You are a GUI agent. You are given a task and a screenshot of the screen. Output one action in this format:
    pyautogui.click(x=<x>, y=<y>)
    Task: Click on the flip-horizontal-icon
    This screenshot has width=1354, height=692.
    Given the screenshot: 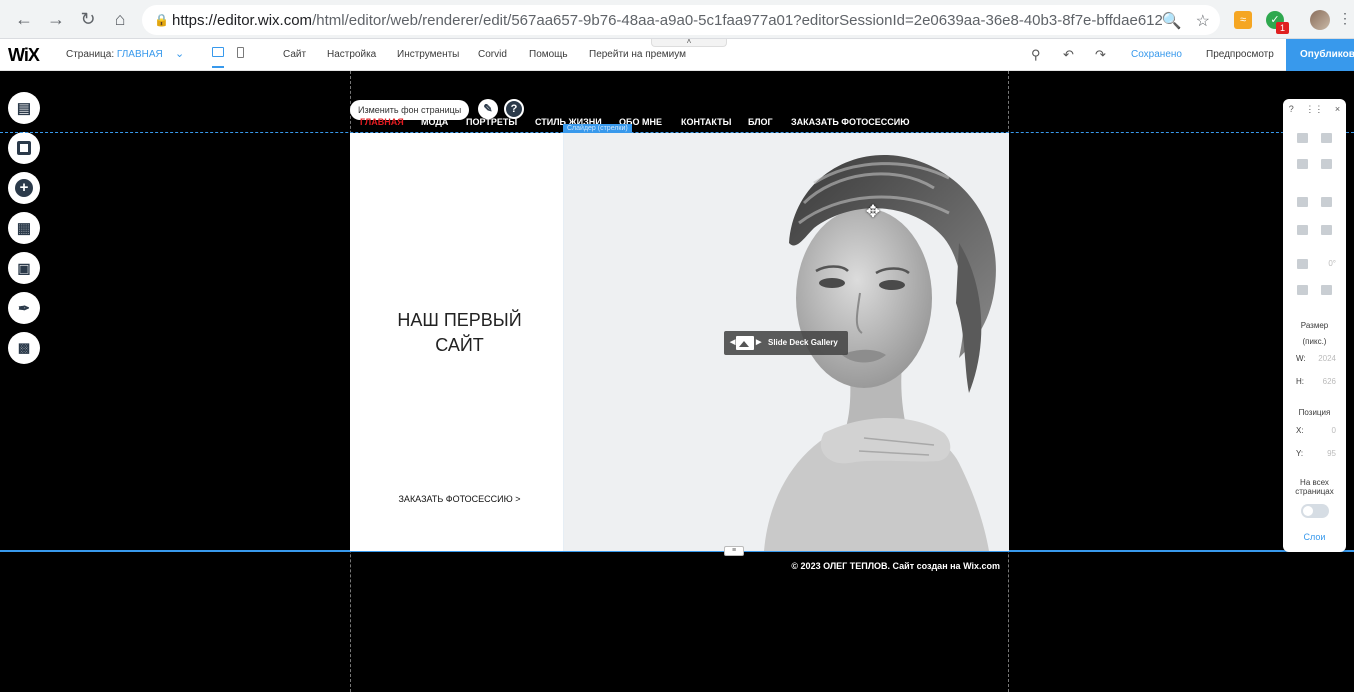 What is the action you would take?
    pyautogui.click(x=1302, y=290)
    